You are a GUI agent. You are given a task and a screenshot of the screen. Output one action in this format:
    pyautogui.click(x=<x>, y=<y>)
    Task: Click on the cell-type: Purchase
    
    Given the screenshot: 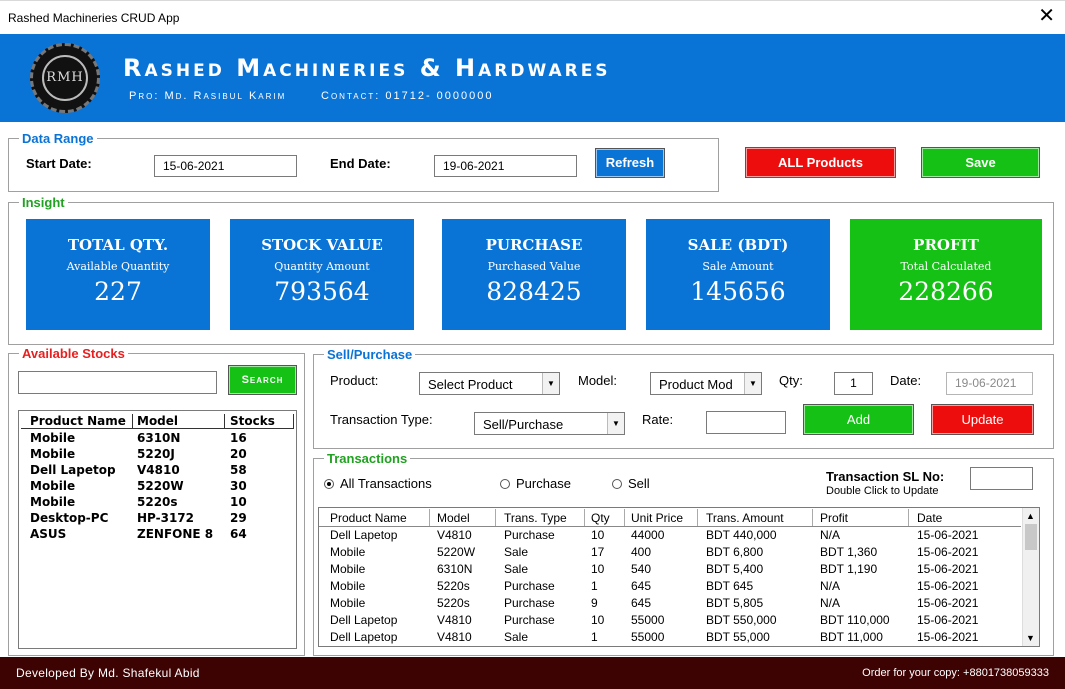 What is the action you would take?
    pyautogui.click(x=529, y=586)
    